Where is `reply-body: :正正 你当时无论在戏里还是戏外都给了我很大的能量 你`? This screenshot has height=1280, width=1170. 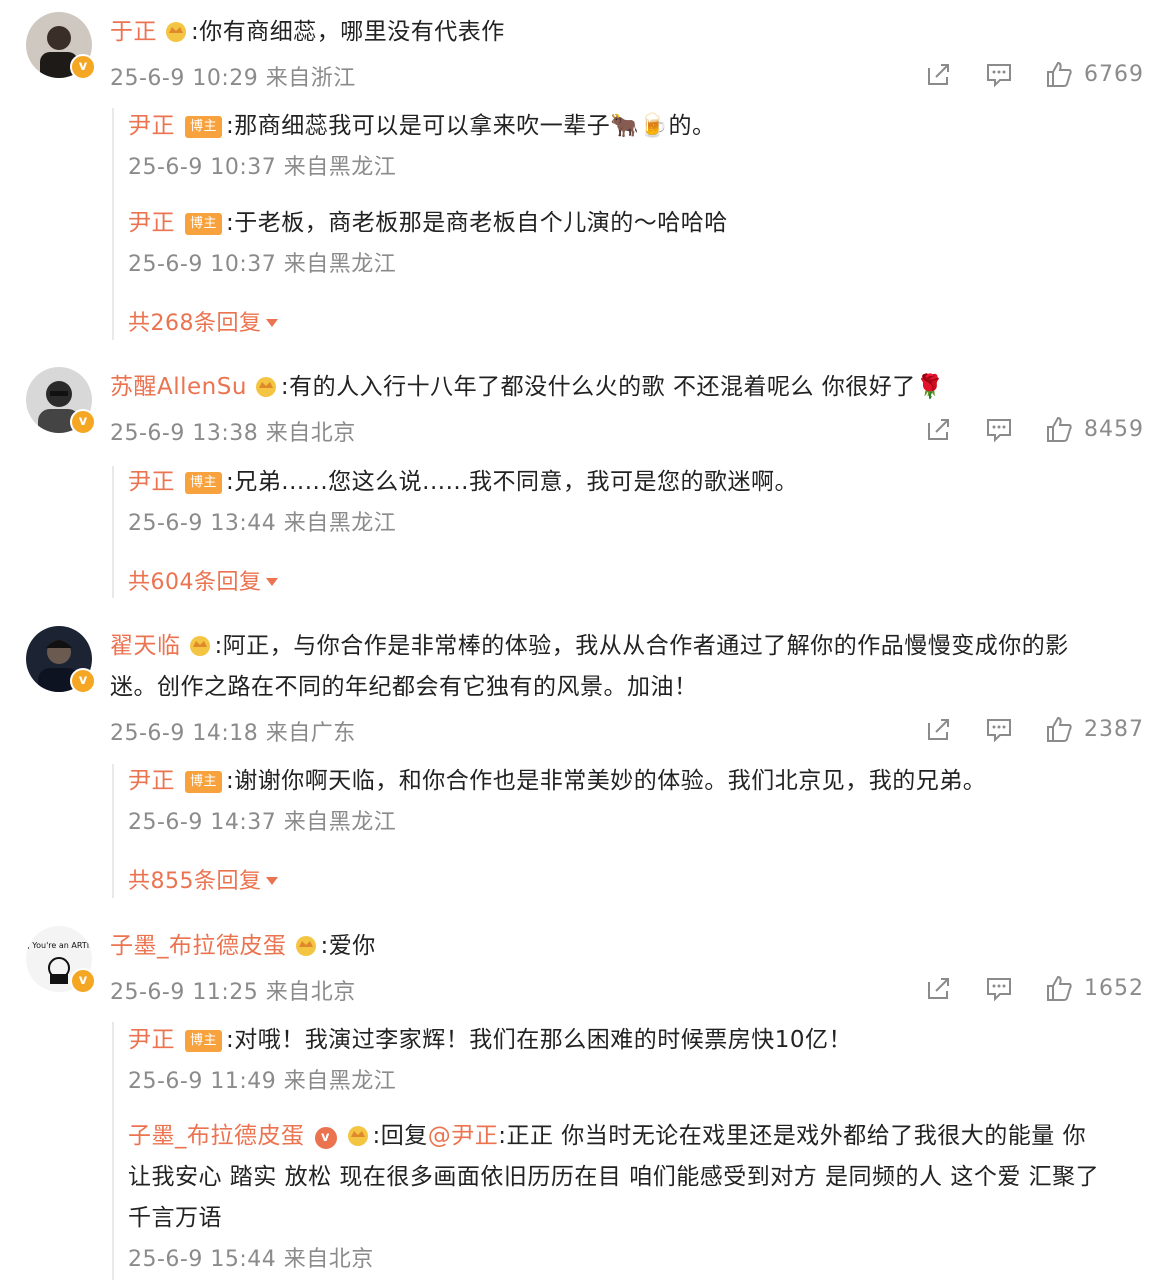 reply-body: :正正 你当时无论在戏里还是戏外都给了我很大的能量 你 is located at coordinates (792, 1136).